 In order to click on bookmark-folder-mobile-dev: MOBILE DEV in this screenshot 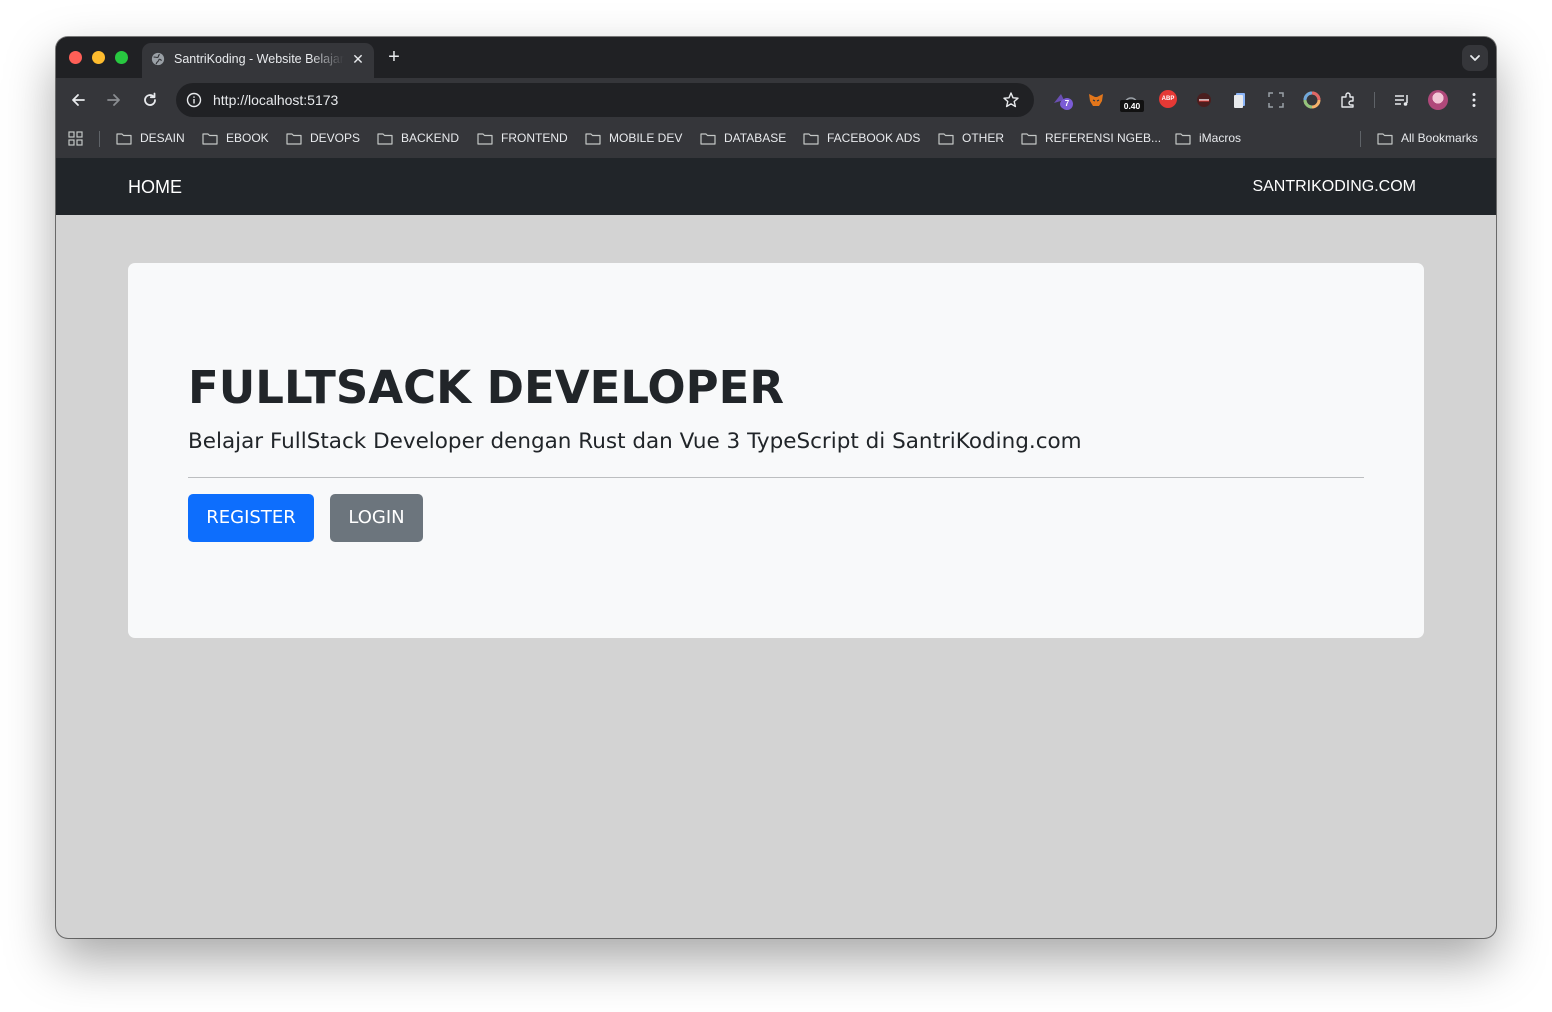, I will do `click(633, 138)`.